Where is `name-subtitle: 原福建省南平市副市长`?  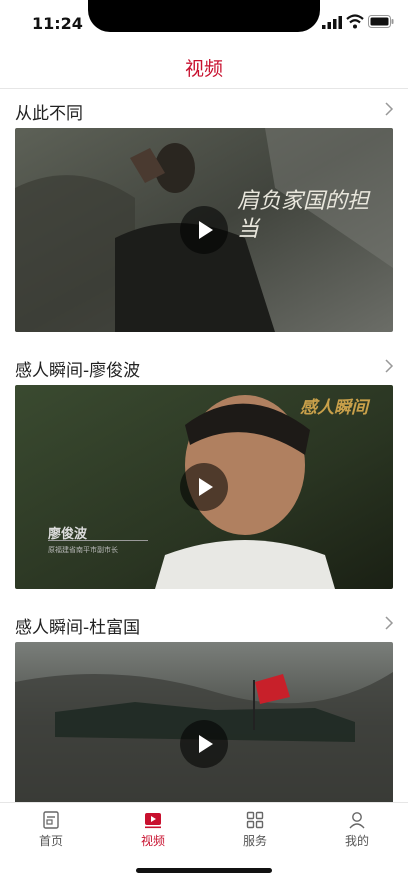
name-subtitle: 原福建省南平市副市长 is located at coordinates (83, 550).